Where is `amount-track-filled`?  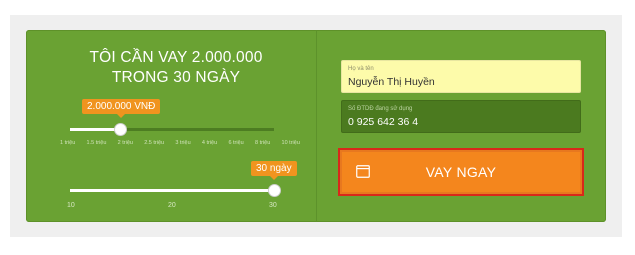 amount-track-filled is located at coordinates (95, 129).